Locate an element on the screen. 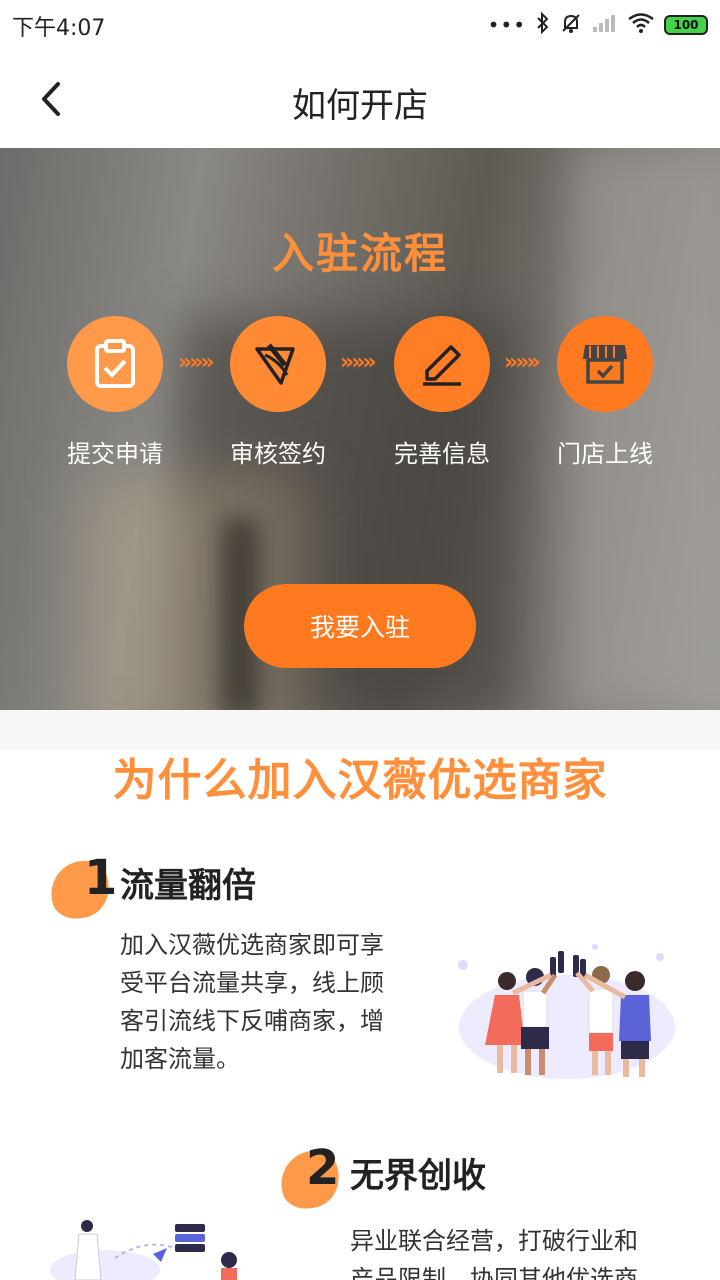  step-label: 提交申请 is located at coordinates (115, 454).